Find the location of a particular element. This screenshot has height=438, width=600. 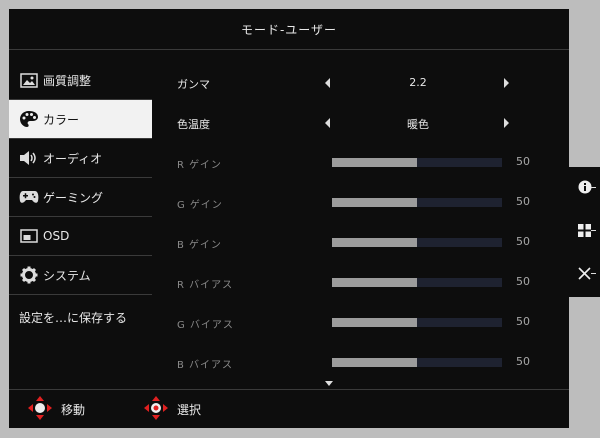

footer-hints: 移動 選択 is located at coordinates (289, 409).